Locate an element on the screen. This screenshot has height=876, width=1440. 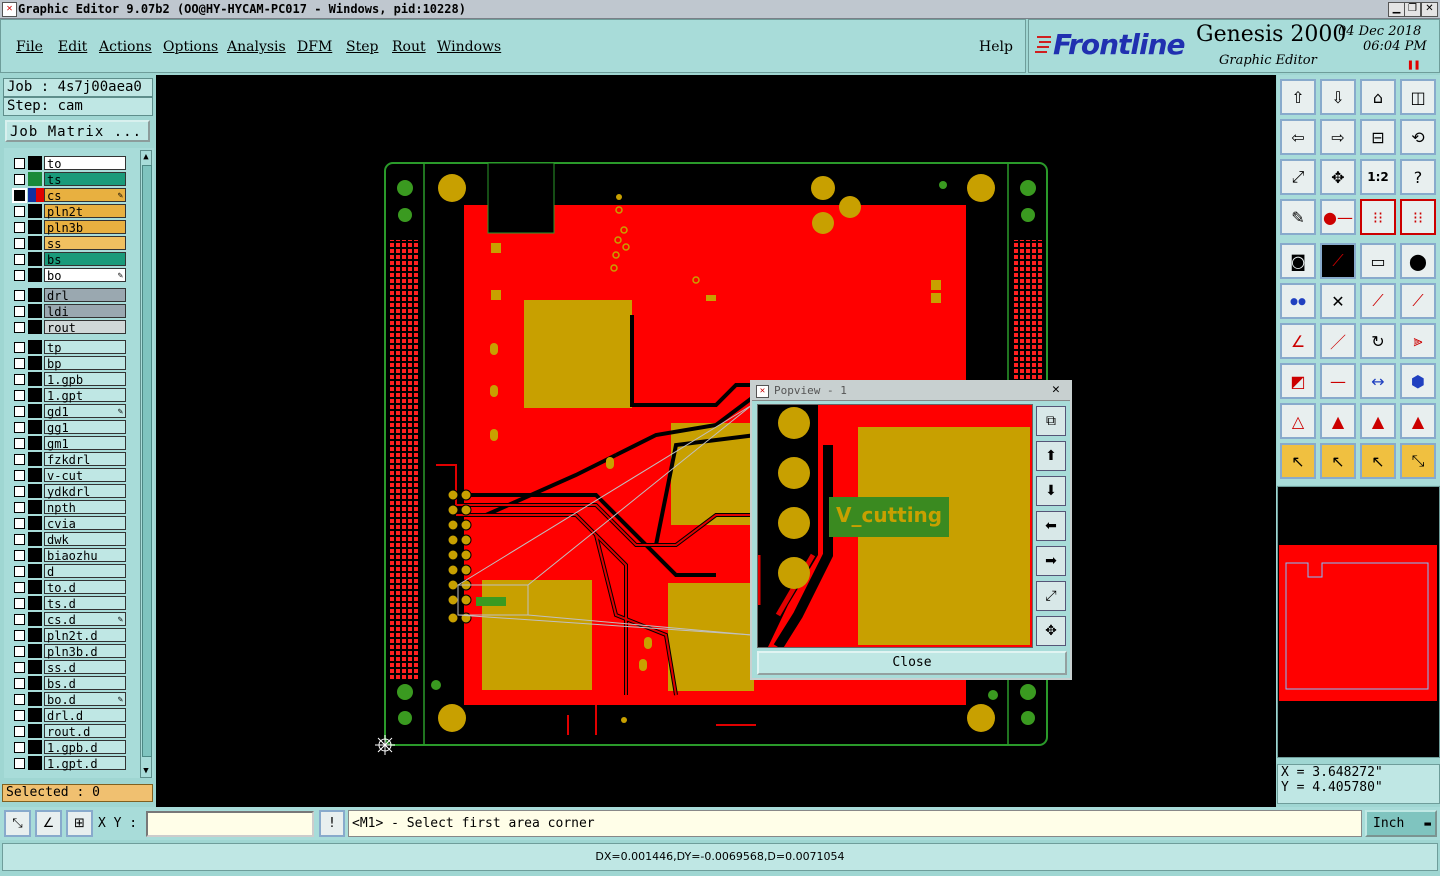
layer-row-1-gpb: 1.gpb is located at coordinates (67, 379).